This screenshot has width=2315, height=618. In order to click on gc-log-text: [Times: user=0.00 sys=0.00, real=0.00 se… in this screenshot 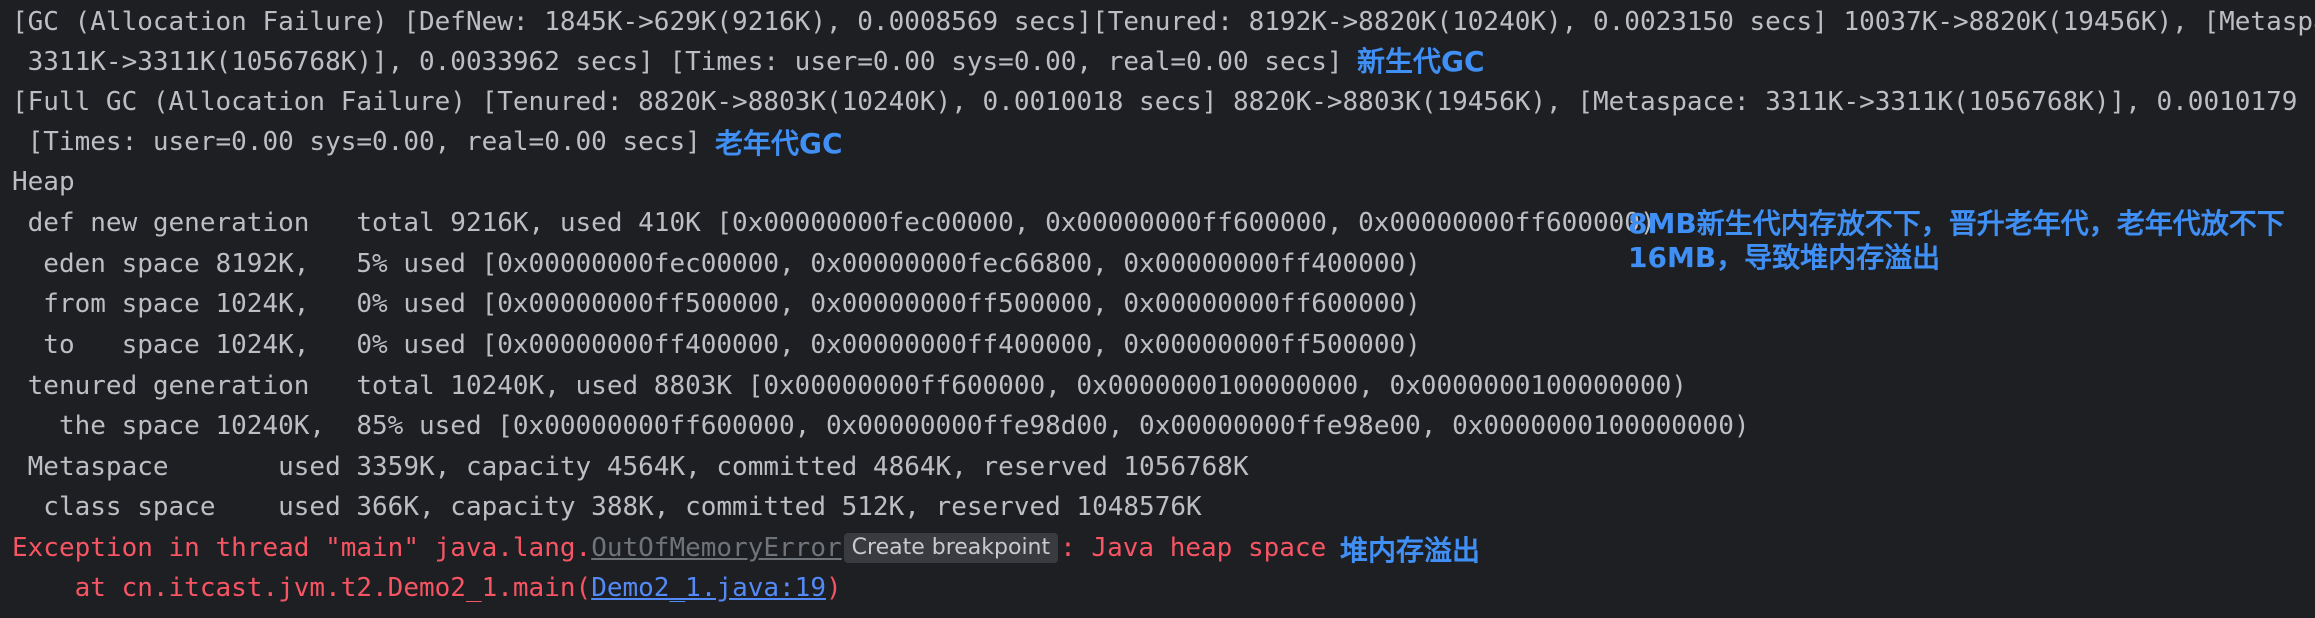, I will do `click(356, 142)`.